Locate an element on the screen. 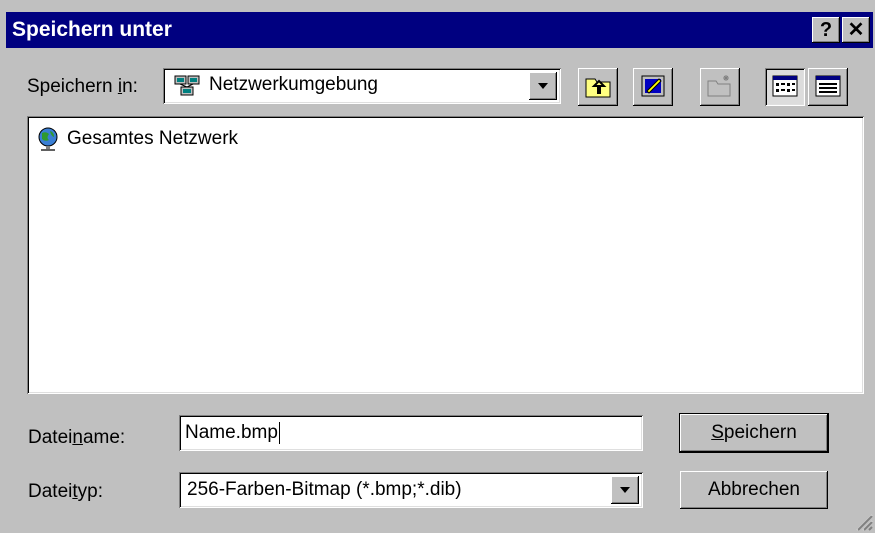 This screenshot has width=875, height=533. save-in-value: Netzwerkumgebung is located at coordinates (293, 84).